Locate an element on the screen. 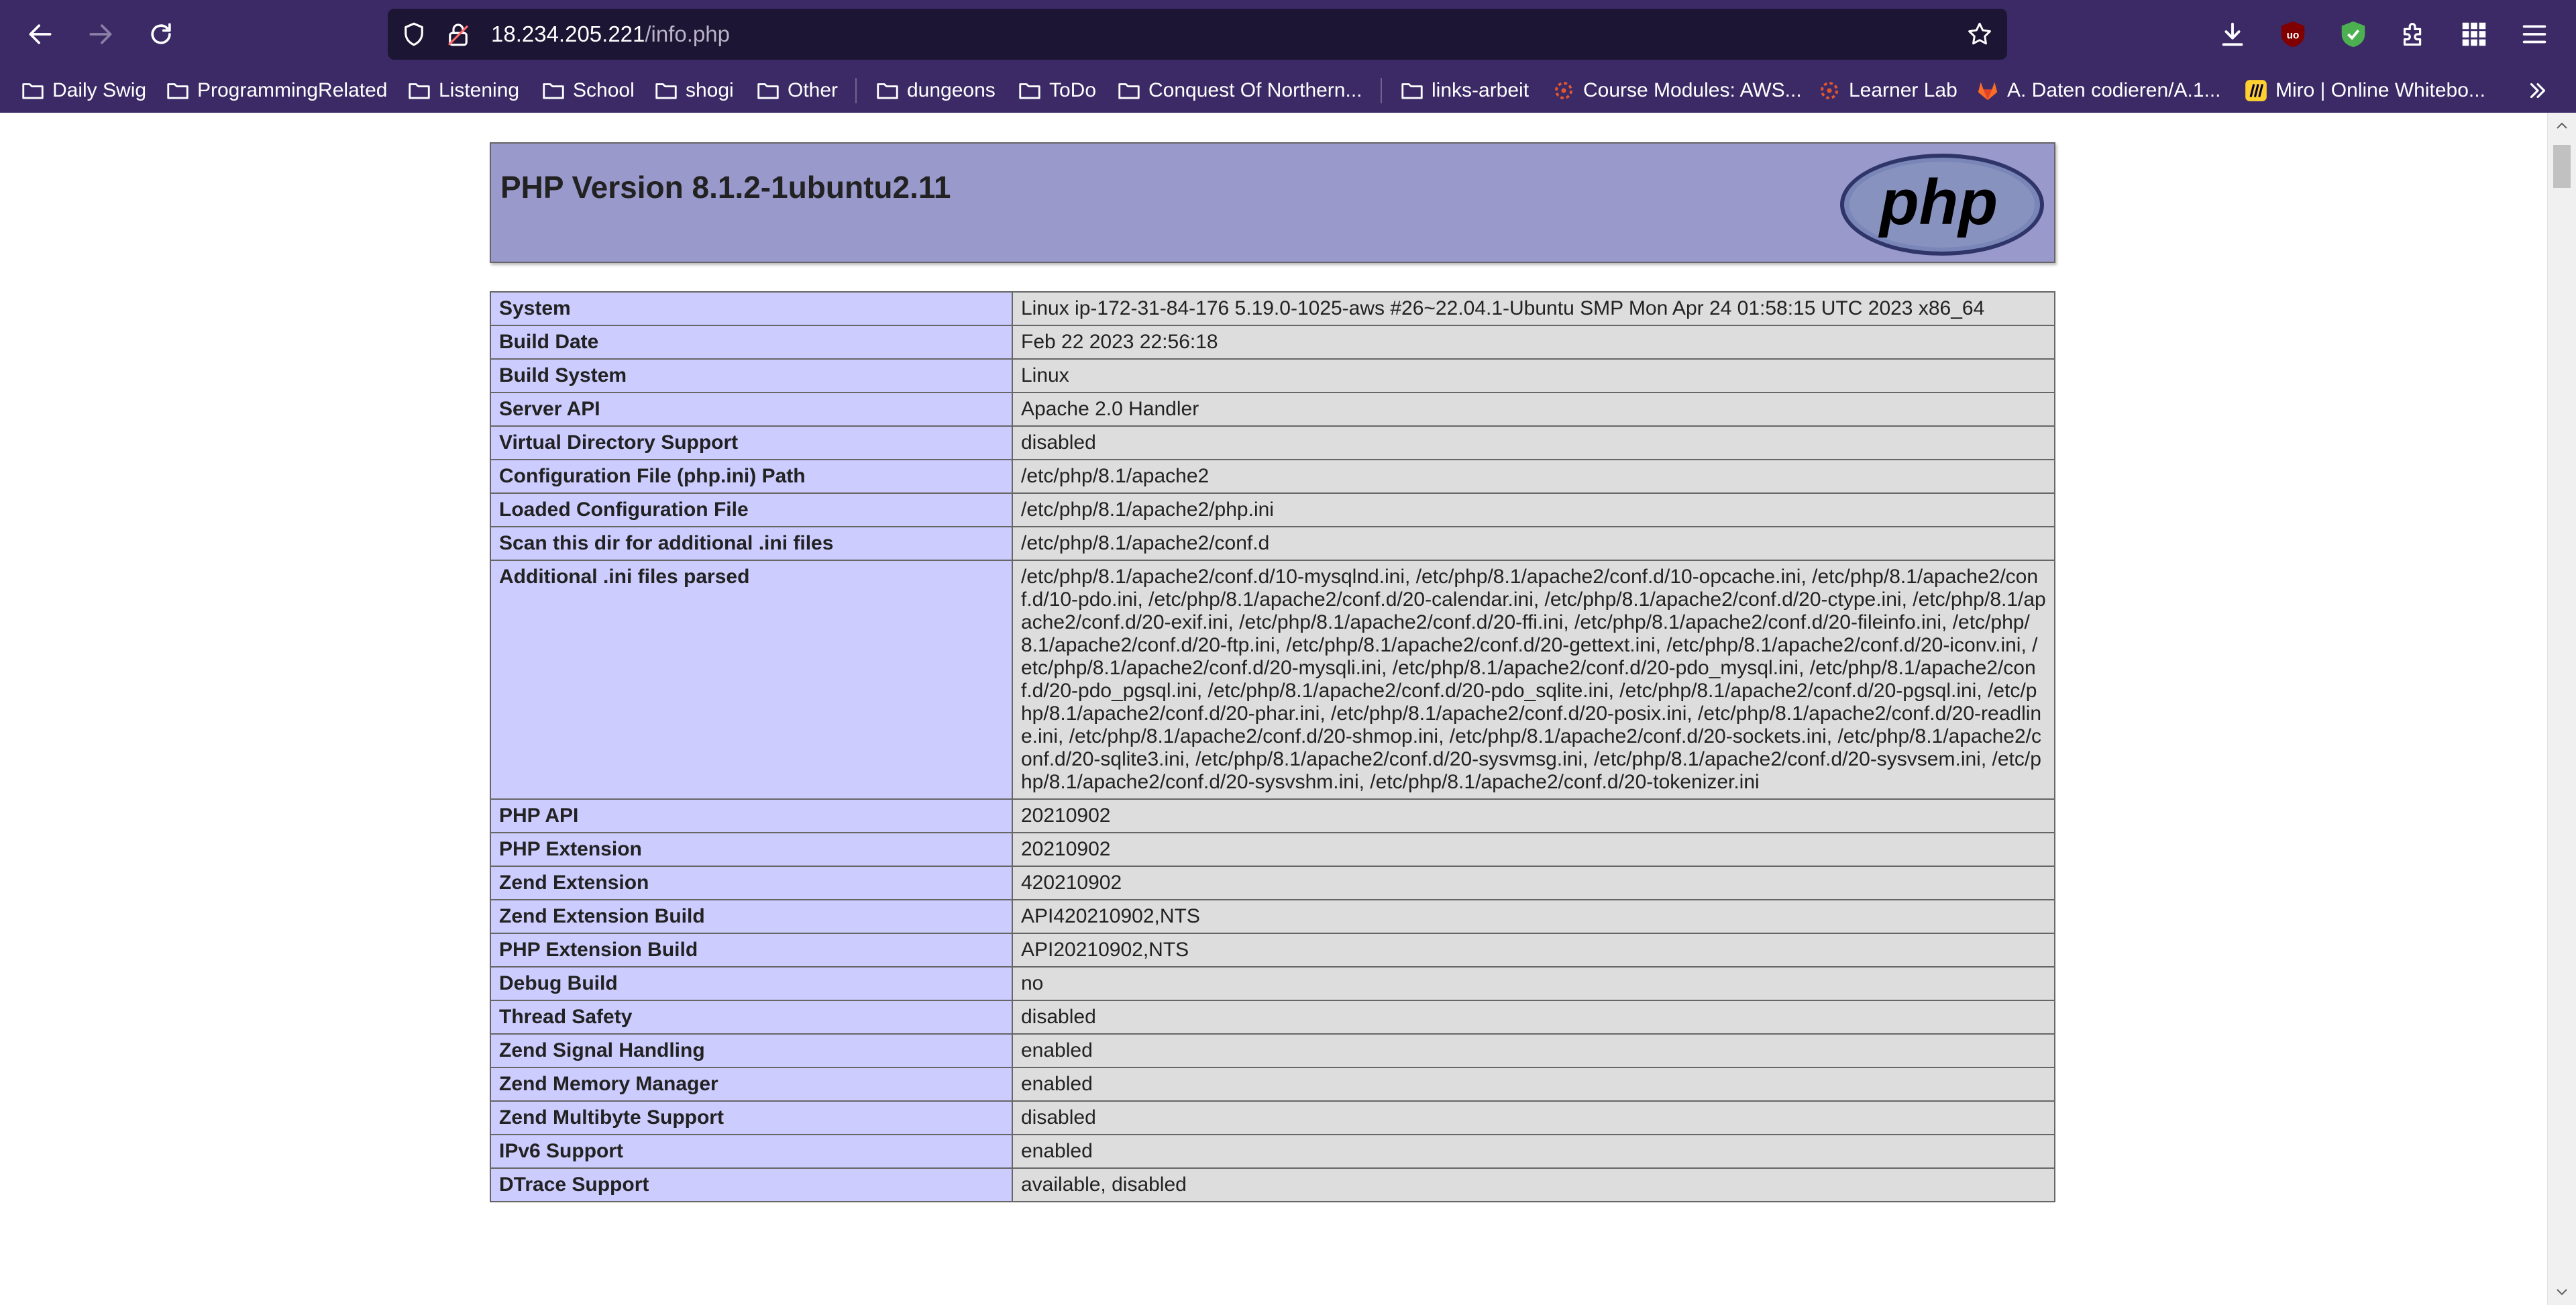  back-button is located at coordinates (40, 34).